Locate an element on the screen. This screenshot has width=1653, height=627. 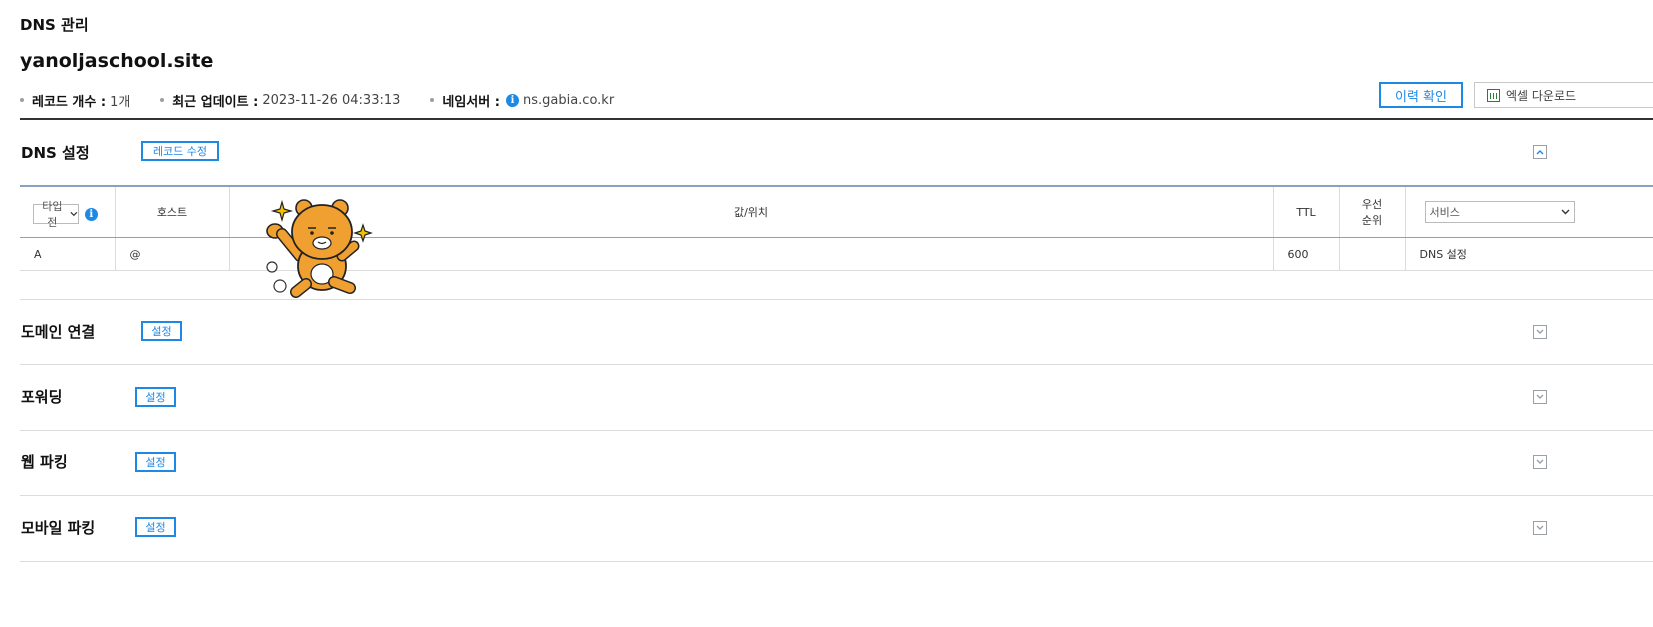
value-header: 값/위치 is located at coordinates (751, 211).